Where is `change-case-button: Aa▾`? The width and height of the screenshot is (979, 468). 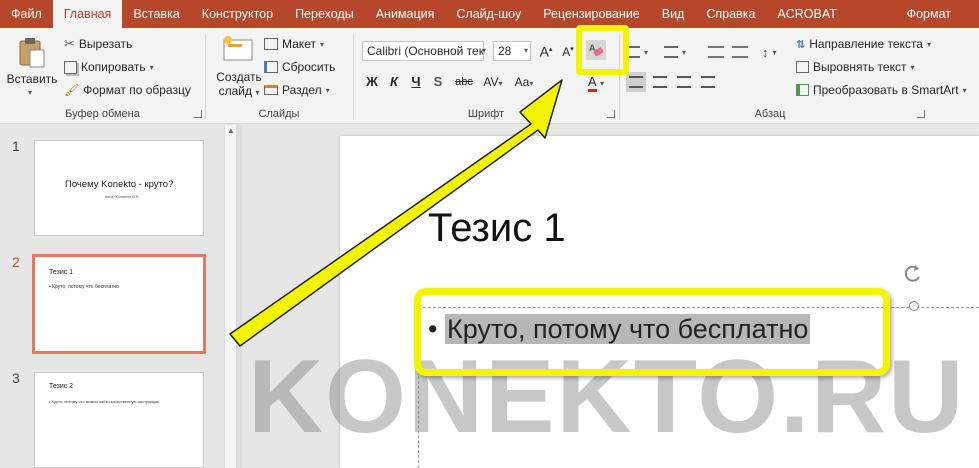
change-case-button: Aa▾ is located at coordinates (524, 82).